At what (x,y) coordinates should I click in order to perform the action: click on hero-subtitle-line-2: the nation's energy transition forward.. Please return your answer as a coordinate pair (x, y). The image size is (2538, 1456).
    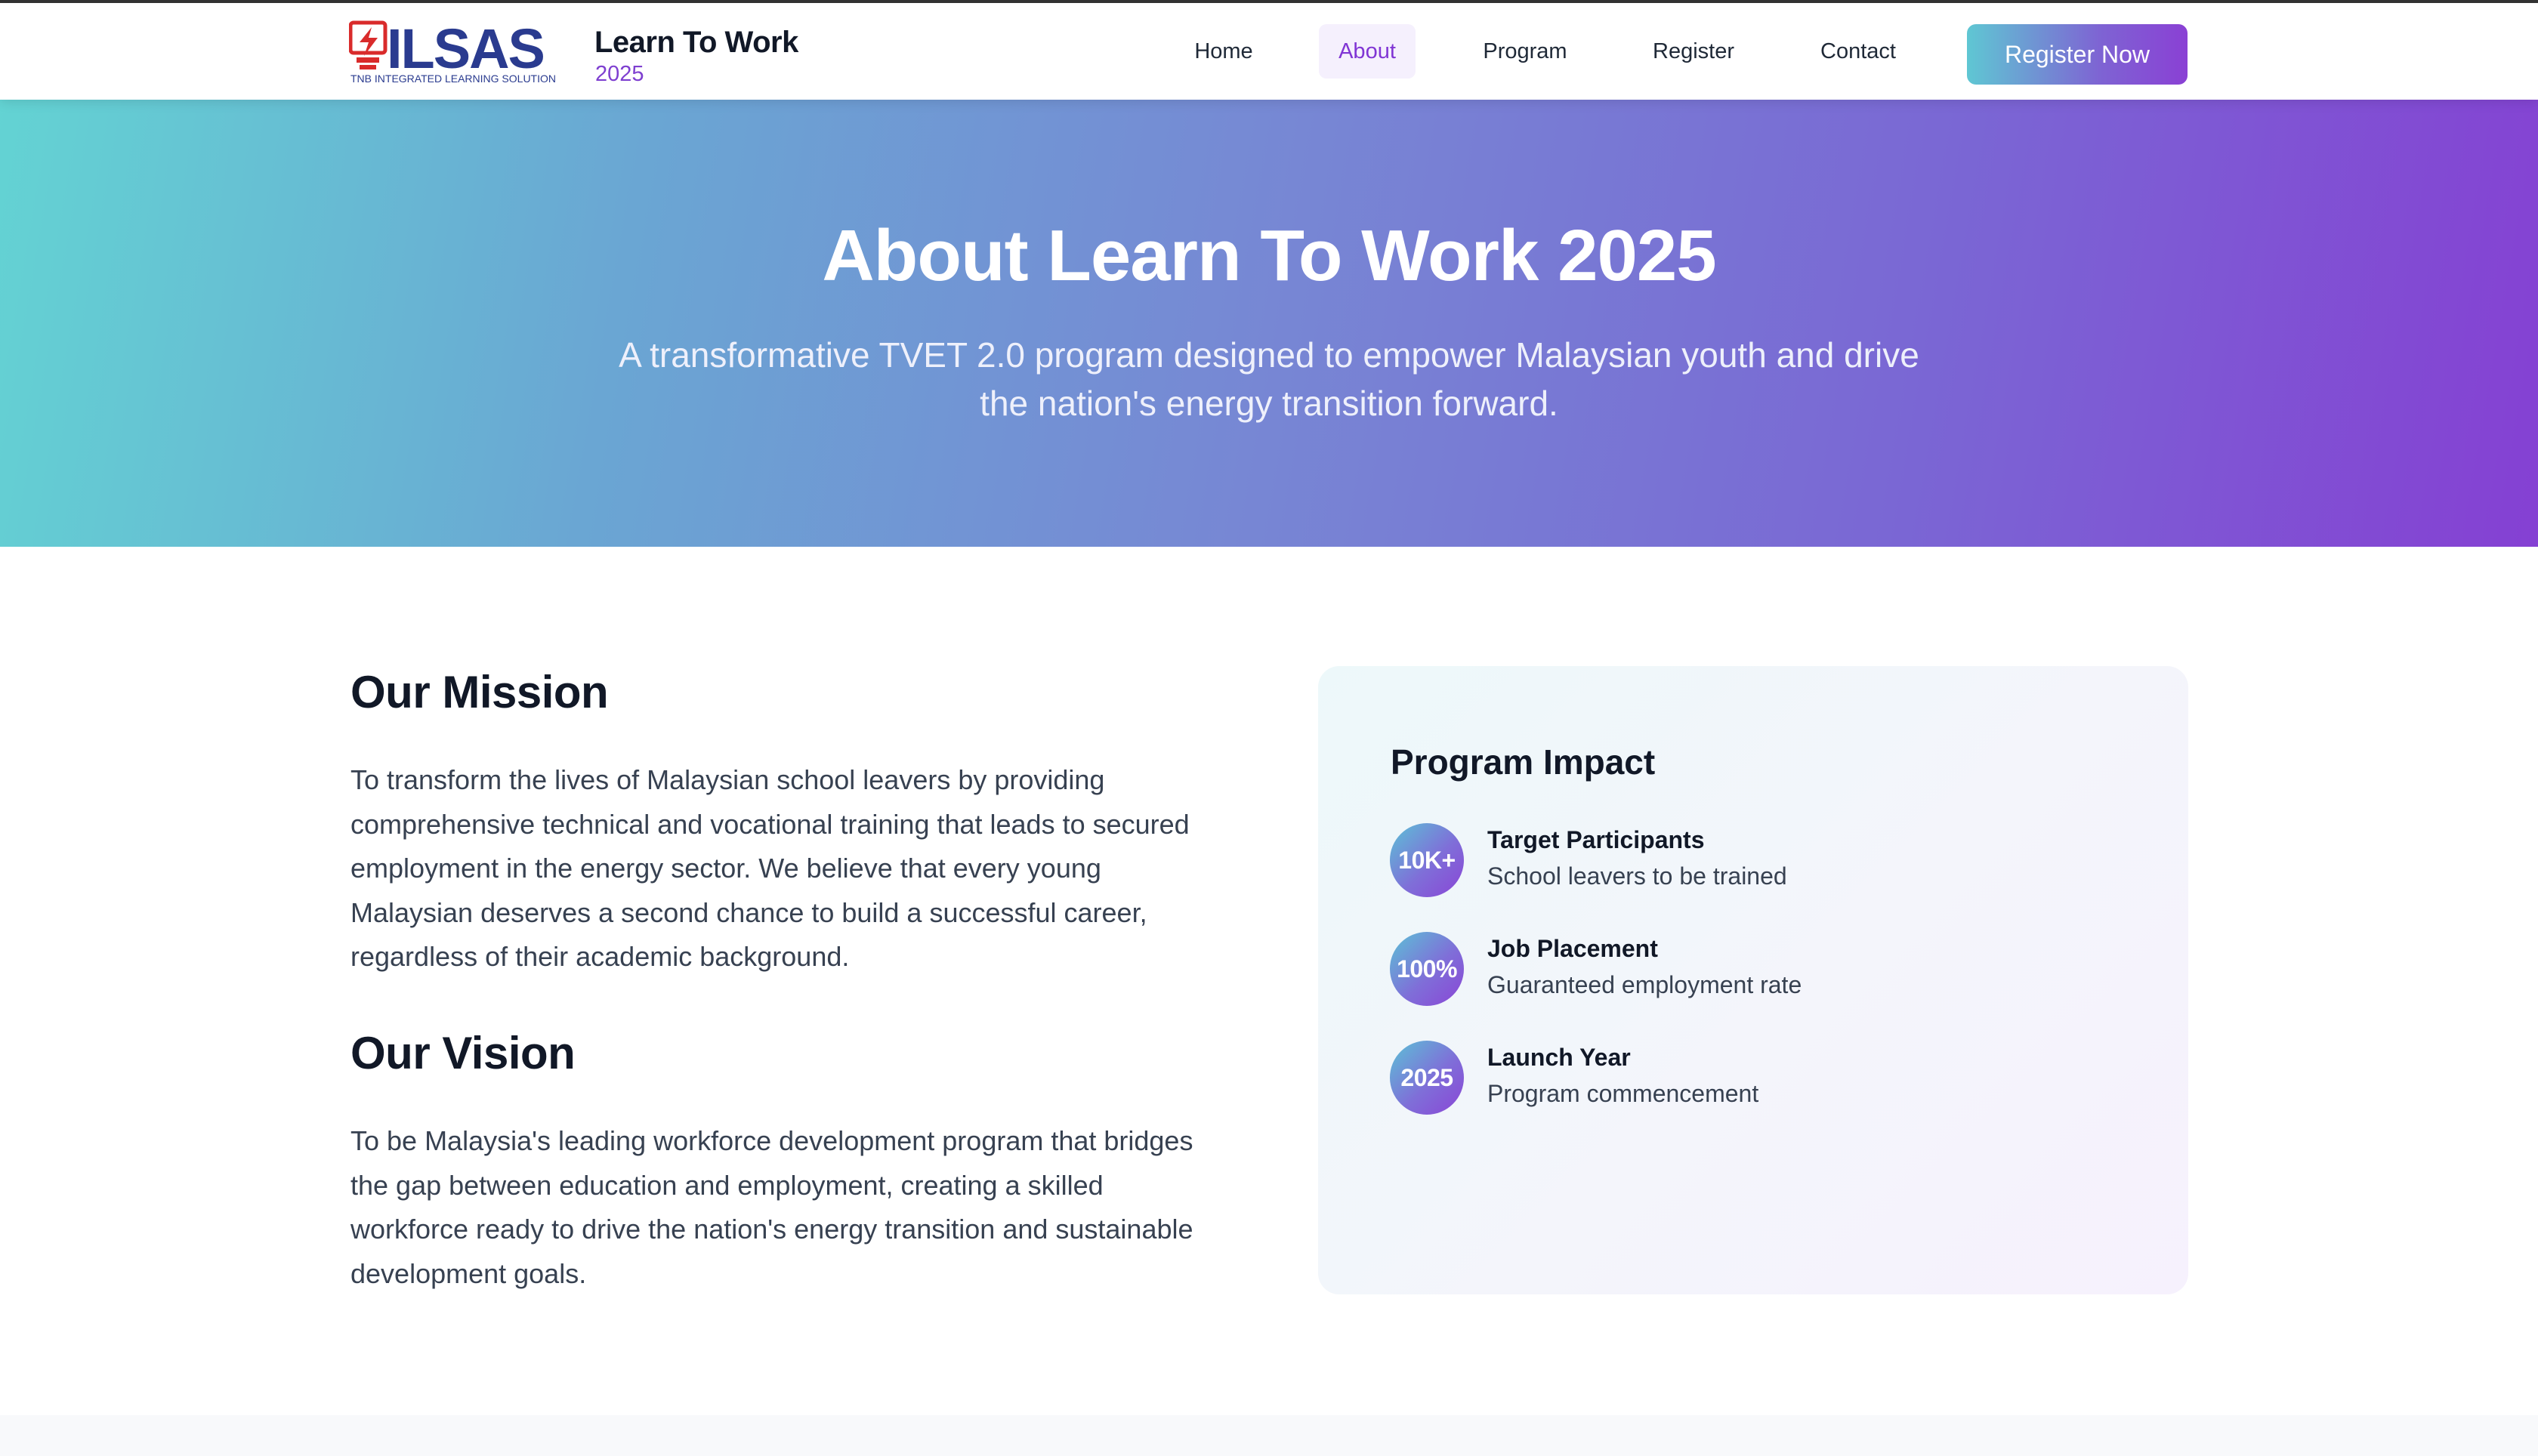
    Looking at the image, I should click on (1269, 403).